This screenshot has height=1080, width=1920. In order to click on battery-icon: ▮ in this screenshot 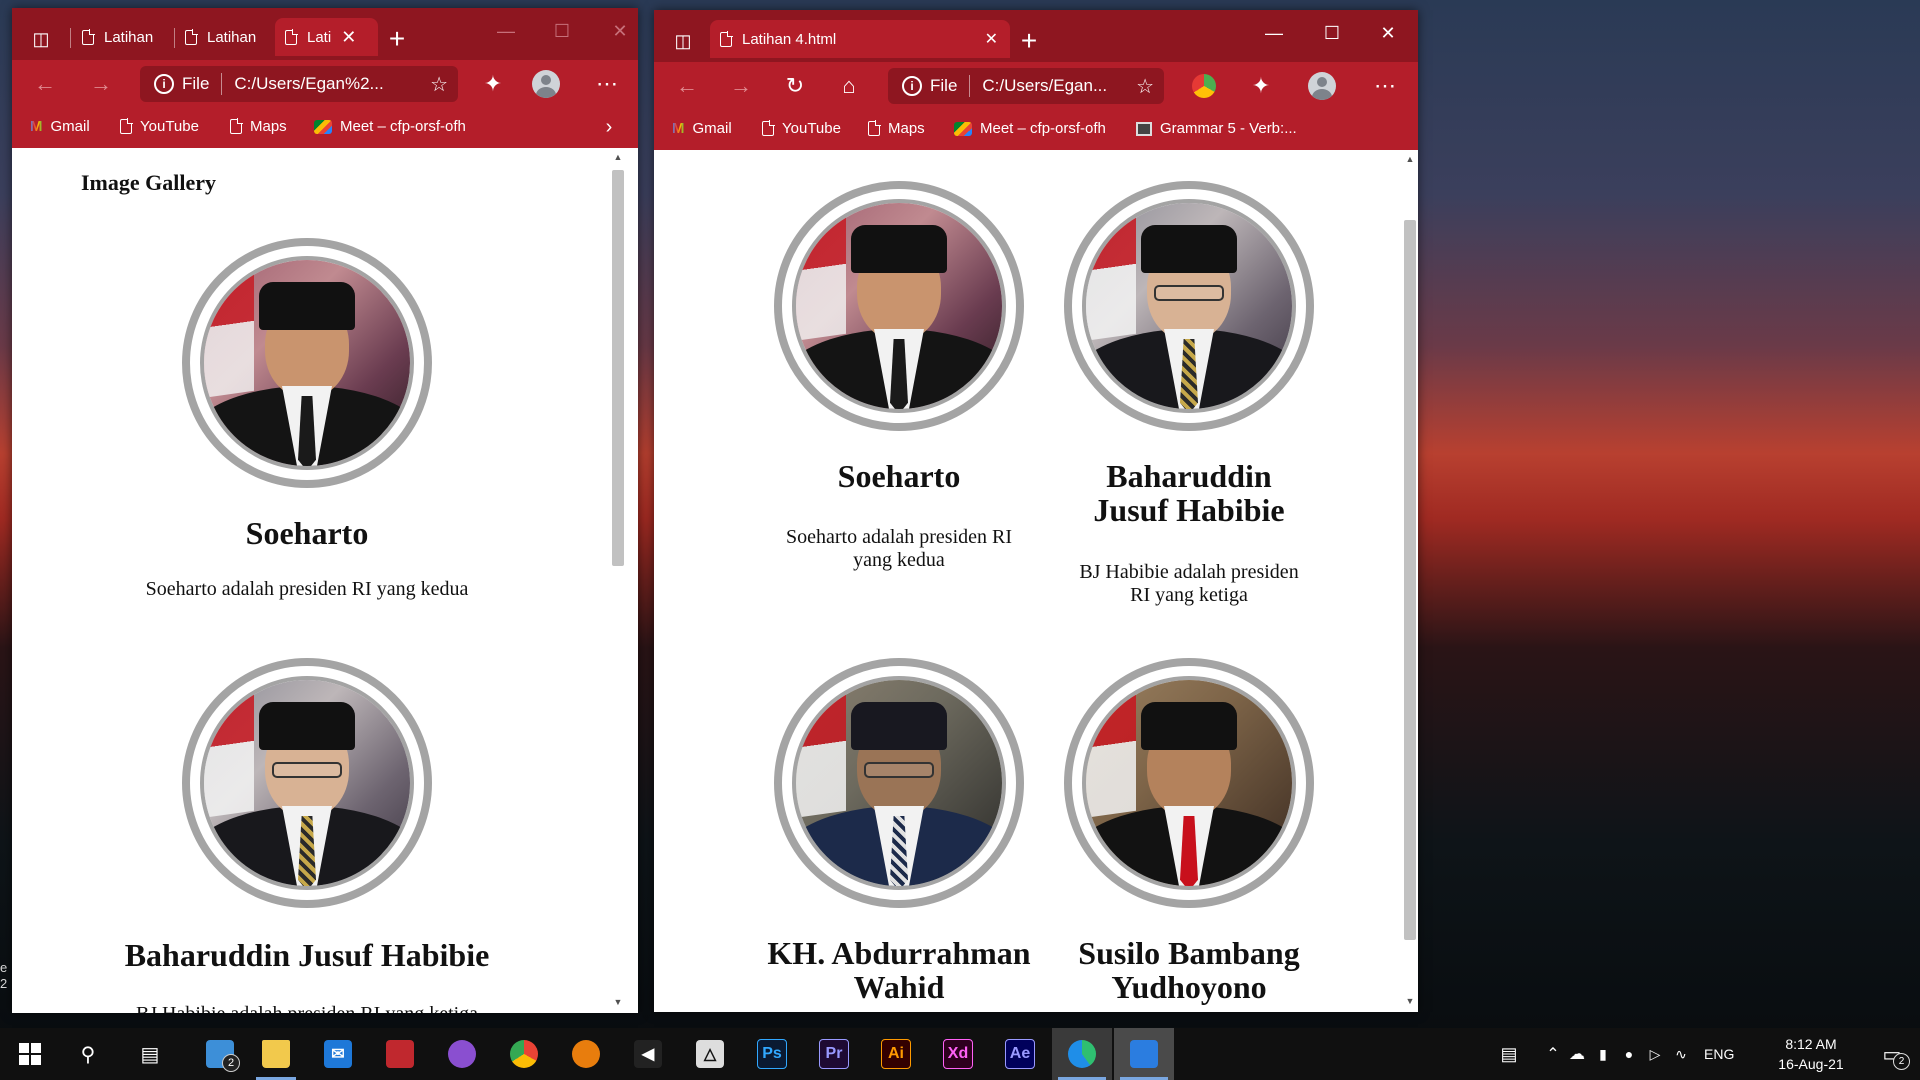, I will do `click(1603, 1054)`.